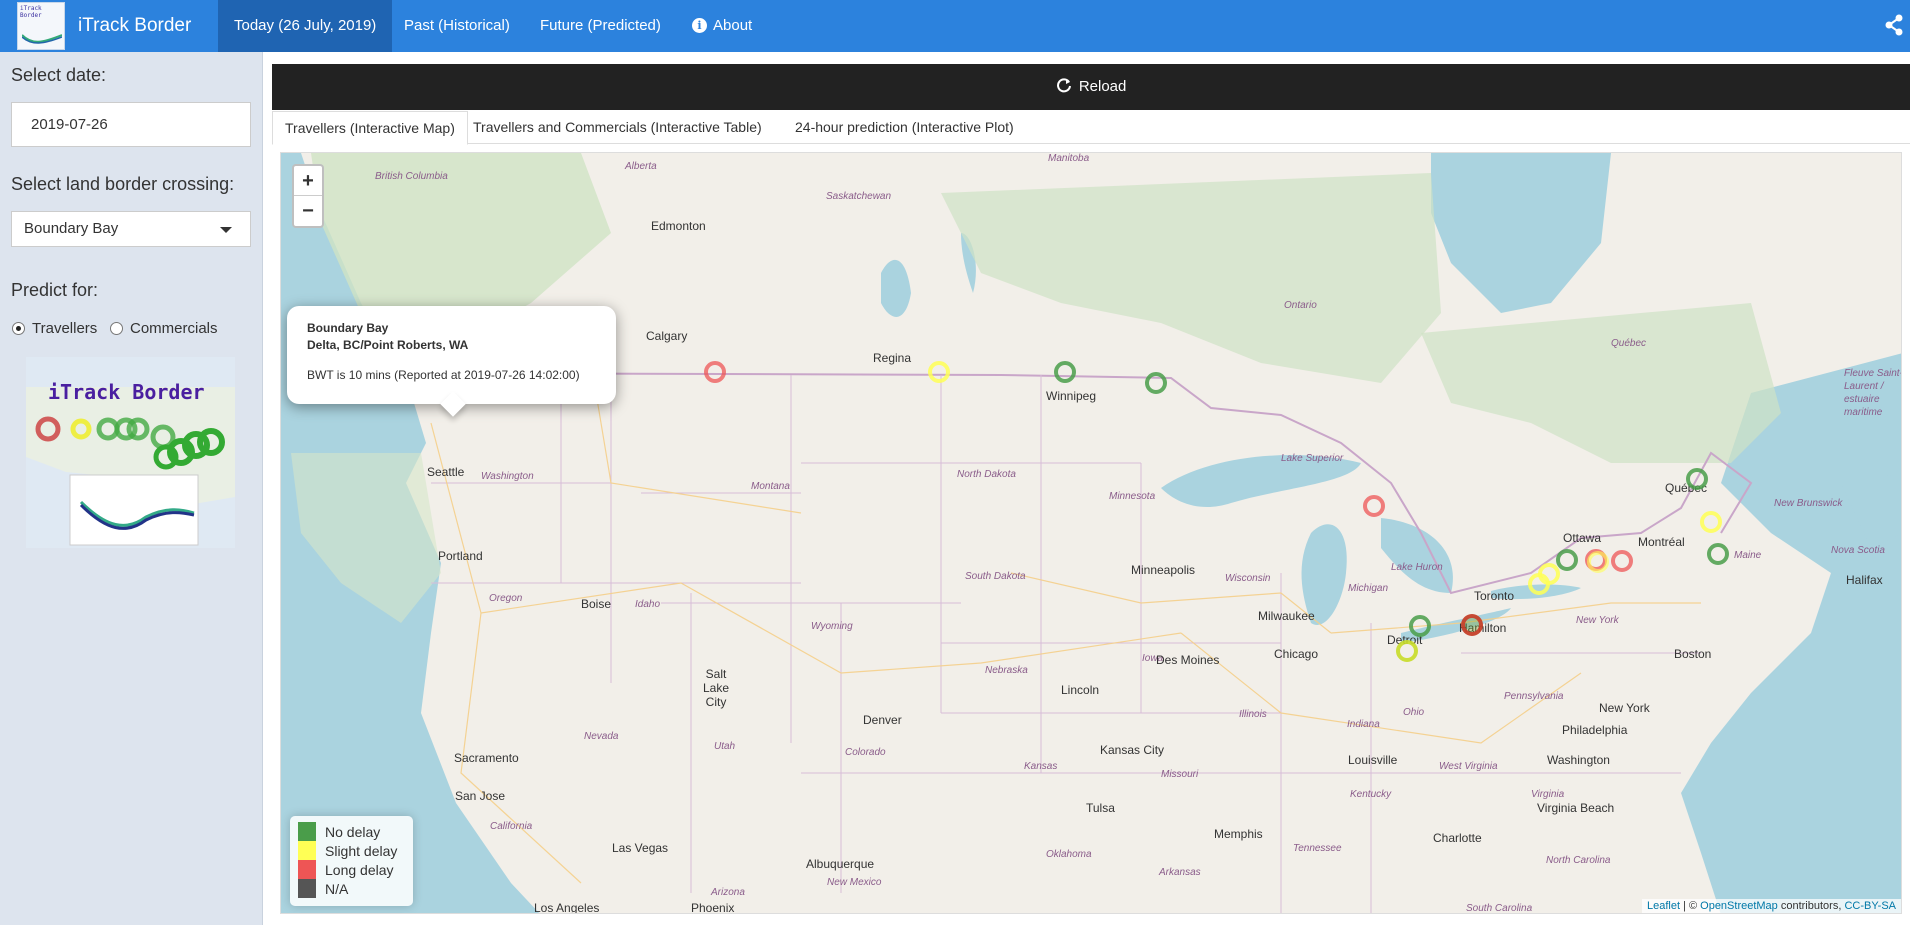  Describe the element at coordinates (226, 230) in the screenshot. I see `caret-down-icon` at that location.